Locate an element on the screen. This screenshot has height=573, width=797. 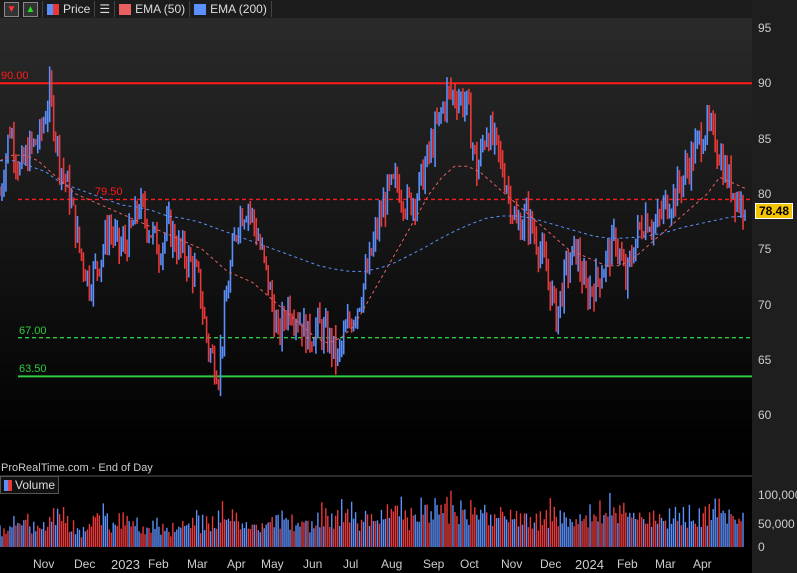
sell-icon: ▼ is located at coordinates (11, 9).